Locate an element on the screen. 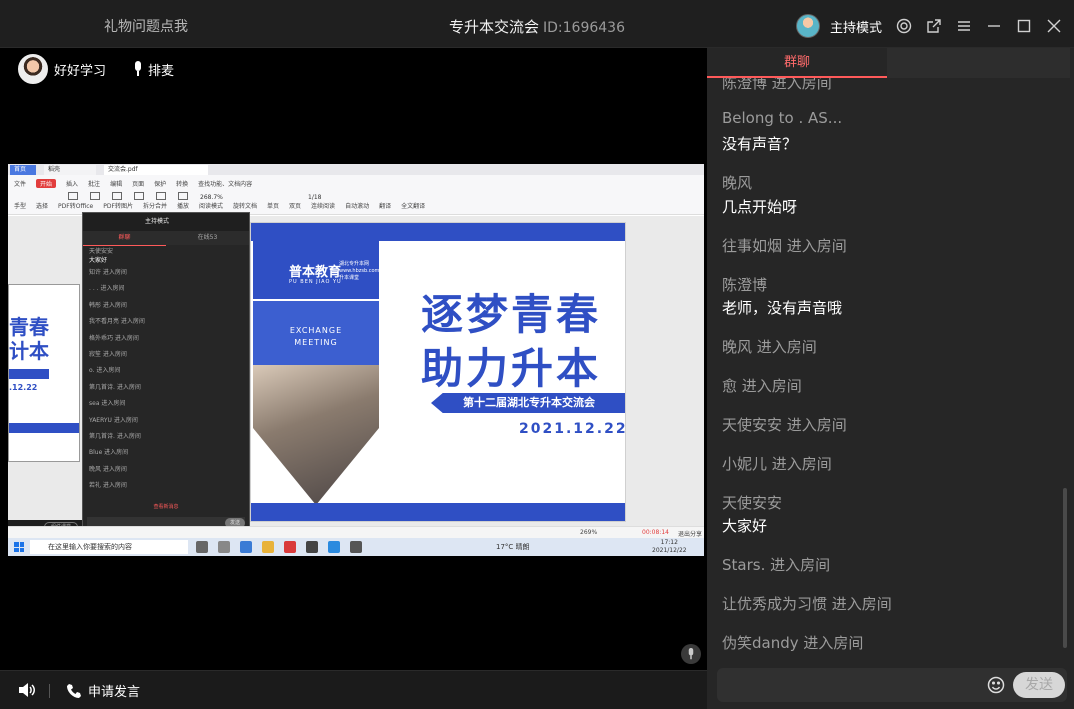 The height and width of the screenshot is (709, 1074). mic-queue-label: 排麦 is located at coordinates (161, 71).